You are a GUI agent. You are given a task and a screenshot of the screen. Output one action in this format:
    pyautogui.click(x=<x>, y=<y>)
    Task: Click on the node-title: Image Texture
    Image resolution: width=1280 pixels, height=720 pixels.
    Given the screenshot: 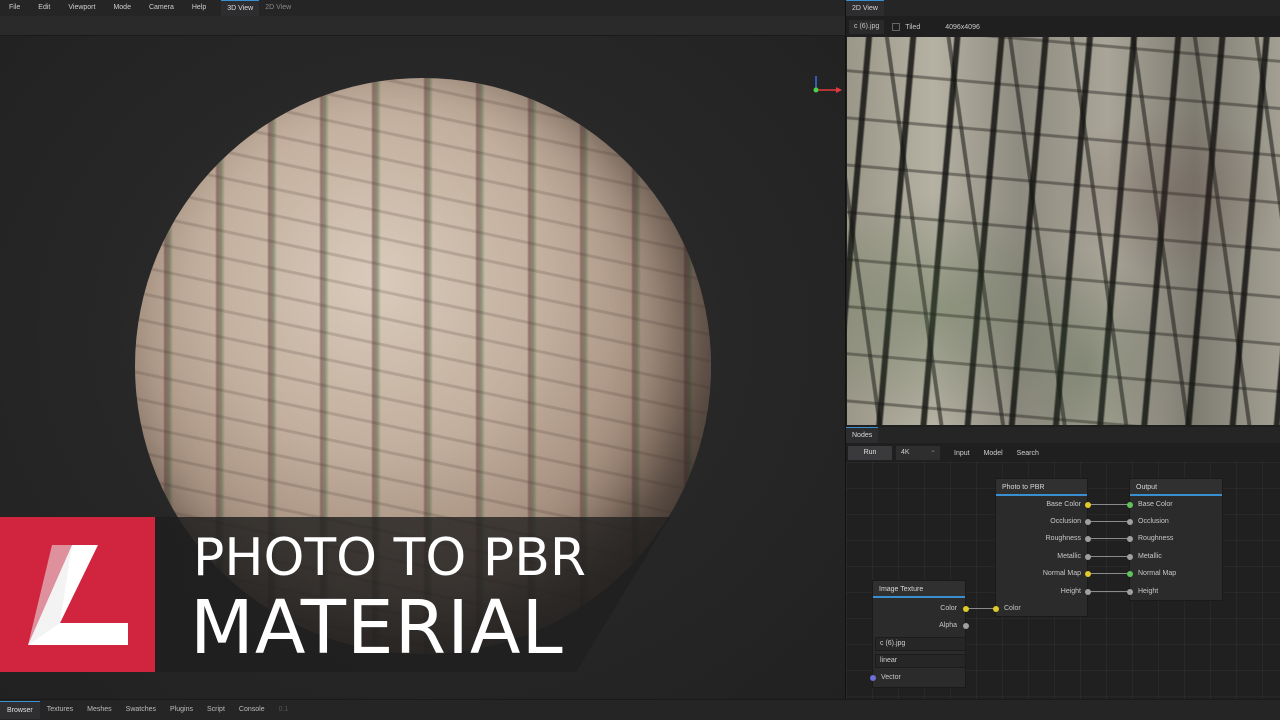 What is the action you would take?
    pyautogui.click(x=919, y=589)
    